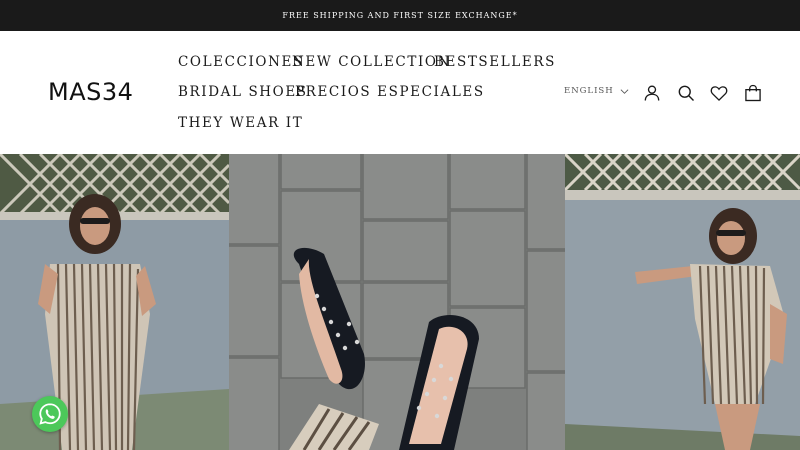  I want to click on logo: MAS34, so click(90, 92).